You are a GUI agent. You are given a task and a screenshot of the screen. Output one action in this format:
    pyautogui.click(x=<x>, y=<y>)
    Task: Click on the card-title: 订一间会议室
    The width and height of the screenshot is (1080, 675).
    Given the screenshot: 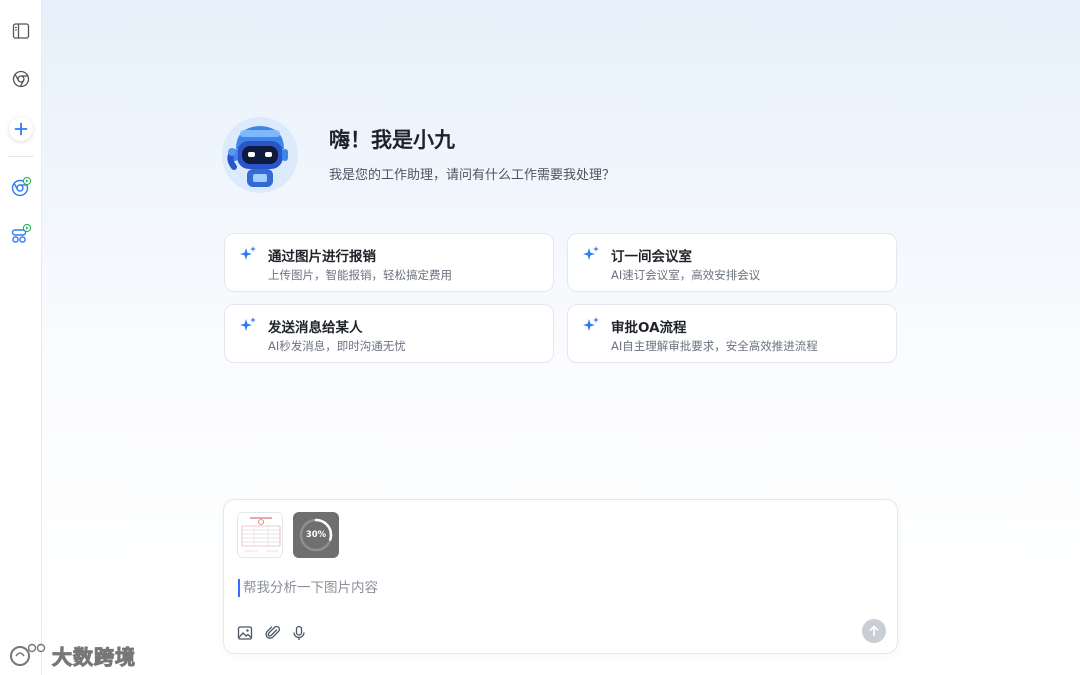 What is the action you would take?
    pyautogui.click(x=651, y=257)
    